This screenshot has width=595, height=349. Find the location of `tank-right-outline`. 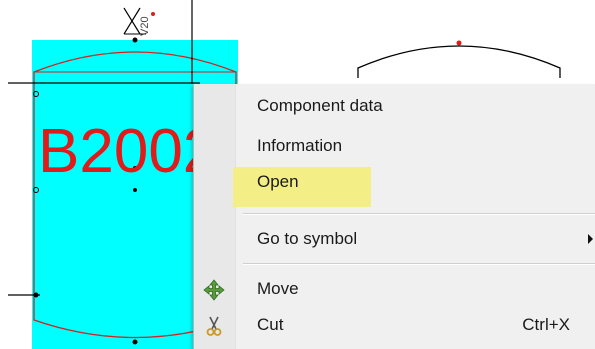

tank-right-outline is located at coordinates (459, 61).